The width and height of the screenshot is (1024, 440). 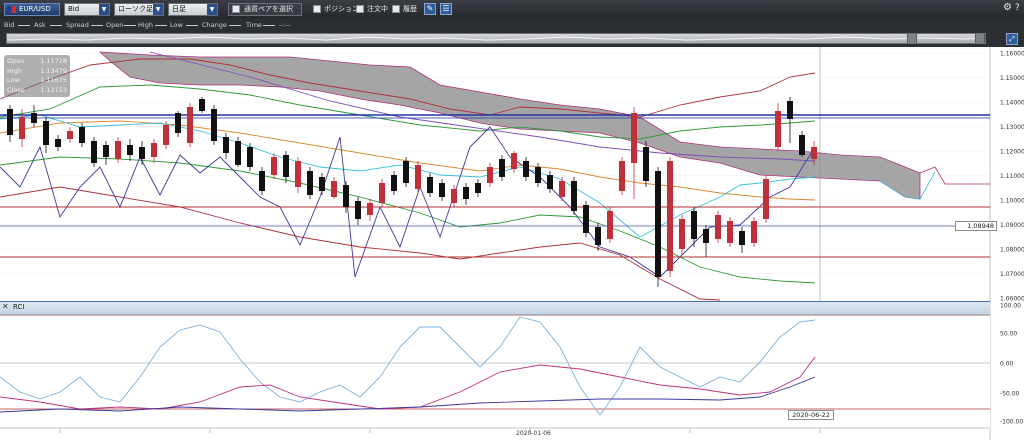 I want to click on rci-axis-label: 100.00, so click(x=1010, y=306).